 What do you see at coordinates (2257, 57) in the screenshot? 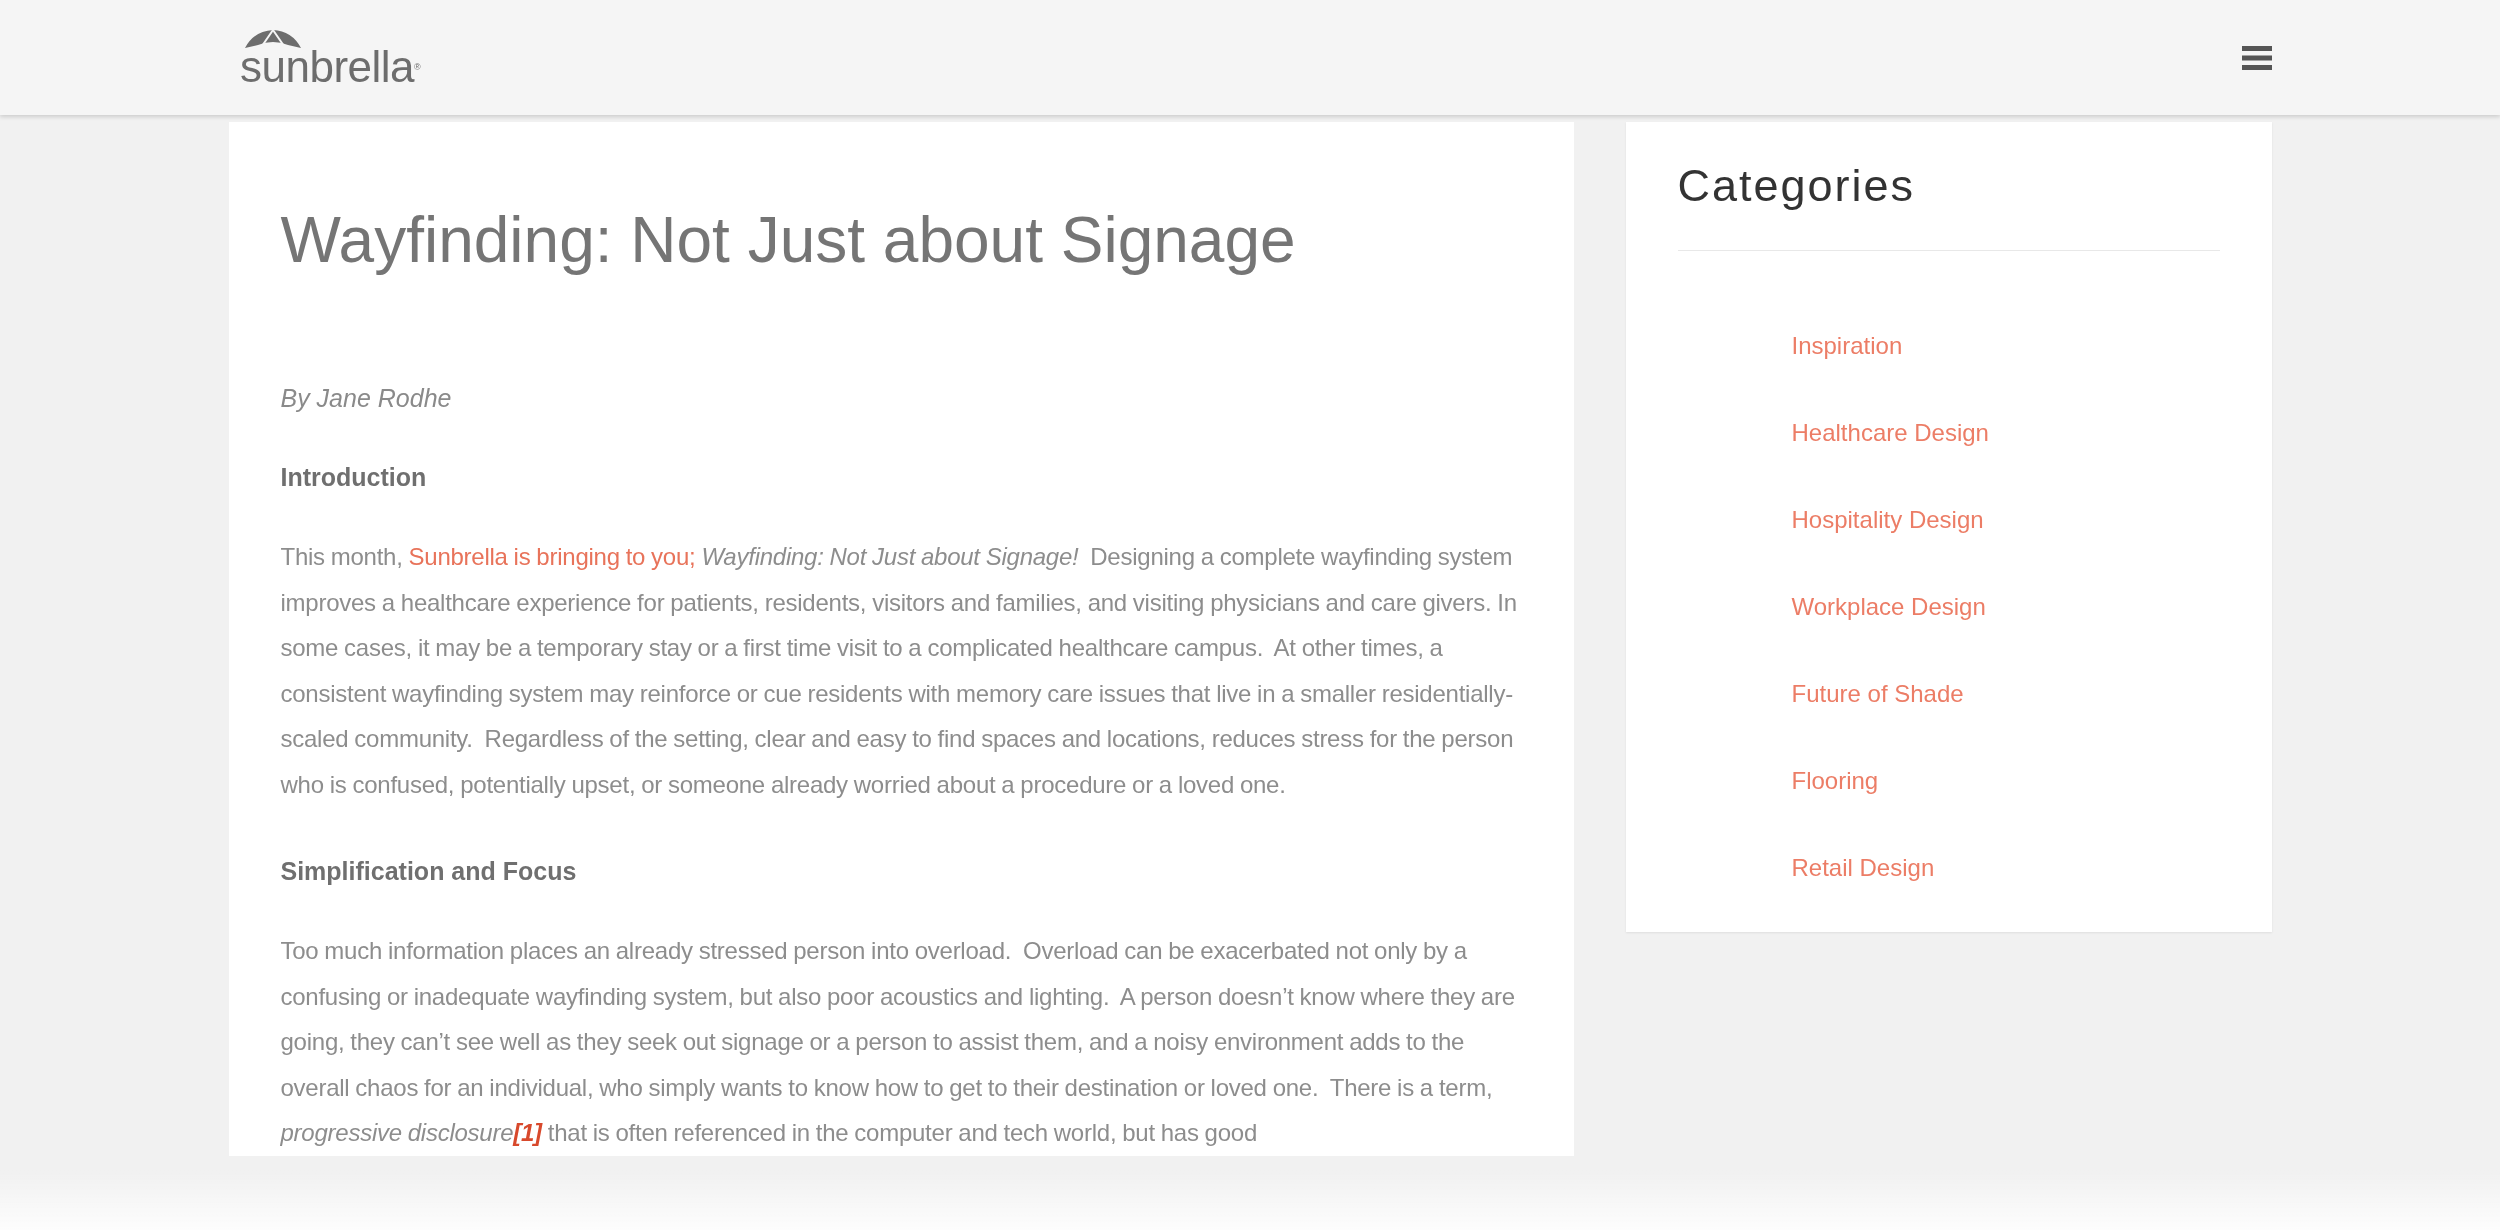
I see `menu-icon` at bounding box center [2257, 57].